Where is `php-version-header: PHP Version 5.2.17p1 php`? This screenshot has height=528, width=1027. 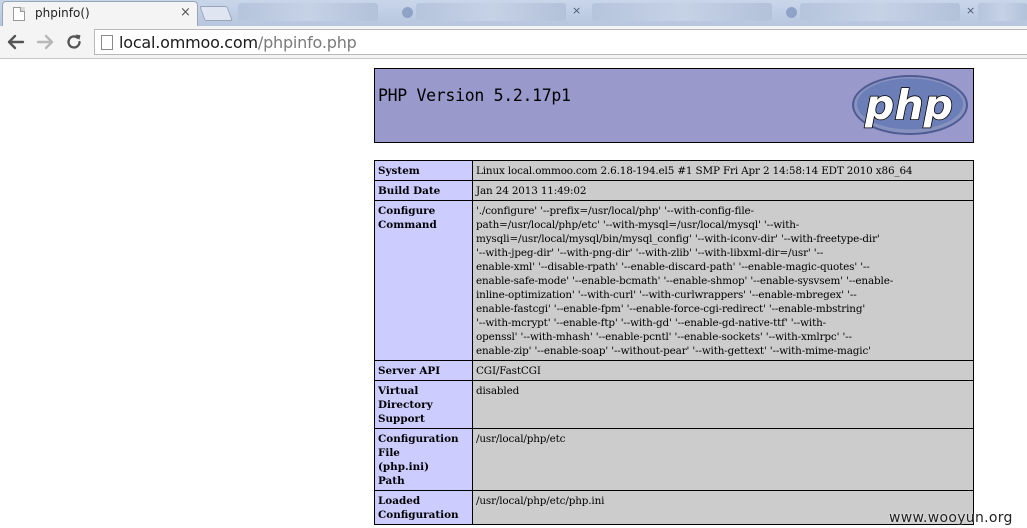 php-version-header: PHP Version 5.2.17p1 php is located at coordinates (674, 105).